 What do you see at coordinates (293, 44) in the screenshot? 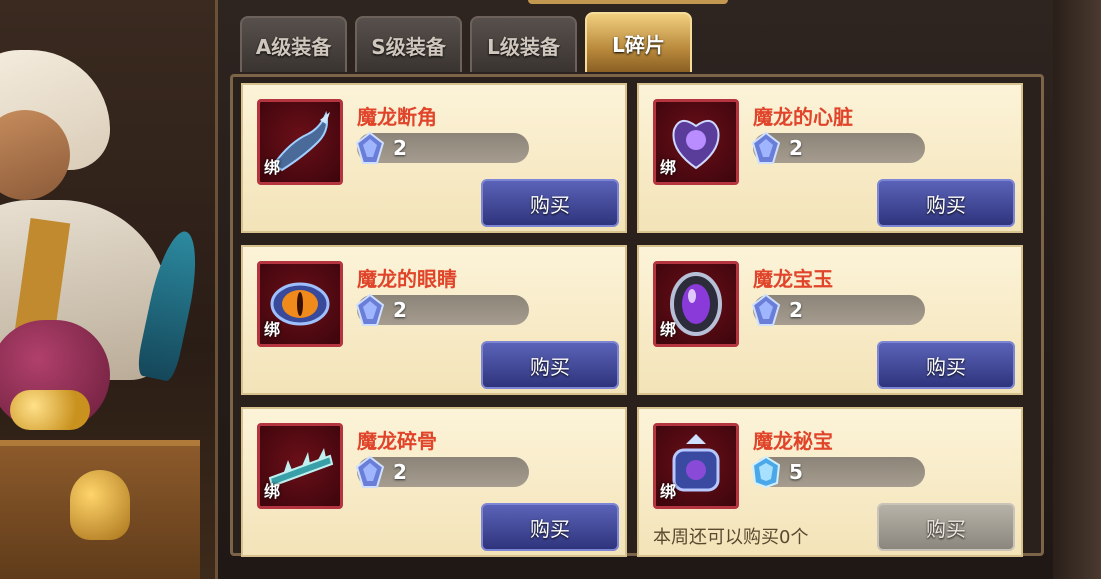
I see `tab-a-equipment: A级装备` at bounding box center [293, 44].